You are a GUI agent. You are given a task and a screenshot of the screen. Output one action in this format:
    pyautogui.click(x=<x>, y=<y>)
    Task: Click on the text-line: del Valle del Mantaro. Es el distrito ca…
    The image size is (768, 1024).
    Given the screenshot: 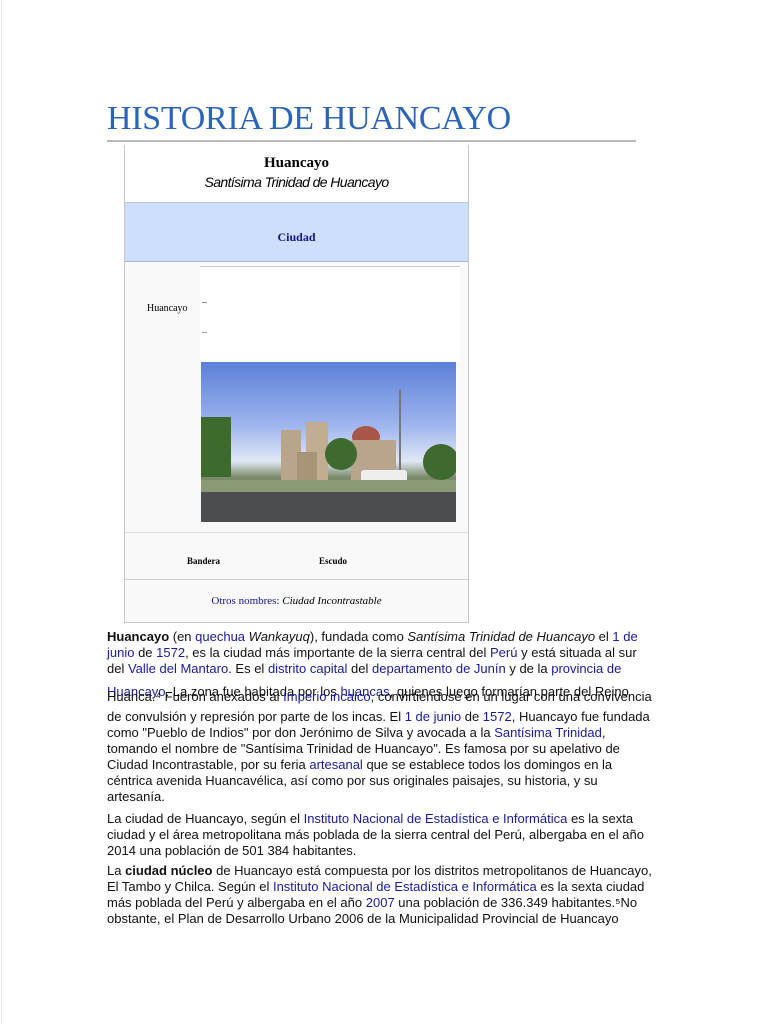 What is the action you would take?
    pyautogui.click(x=364, y=669)
    